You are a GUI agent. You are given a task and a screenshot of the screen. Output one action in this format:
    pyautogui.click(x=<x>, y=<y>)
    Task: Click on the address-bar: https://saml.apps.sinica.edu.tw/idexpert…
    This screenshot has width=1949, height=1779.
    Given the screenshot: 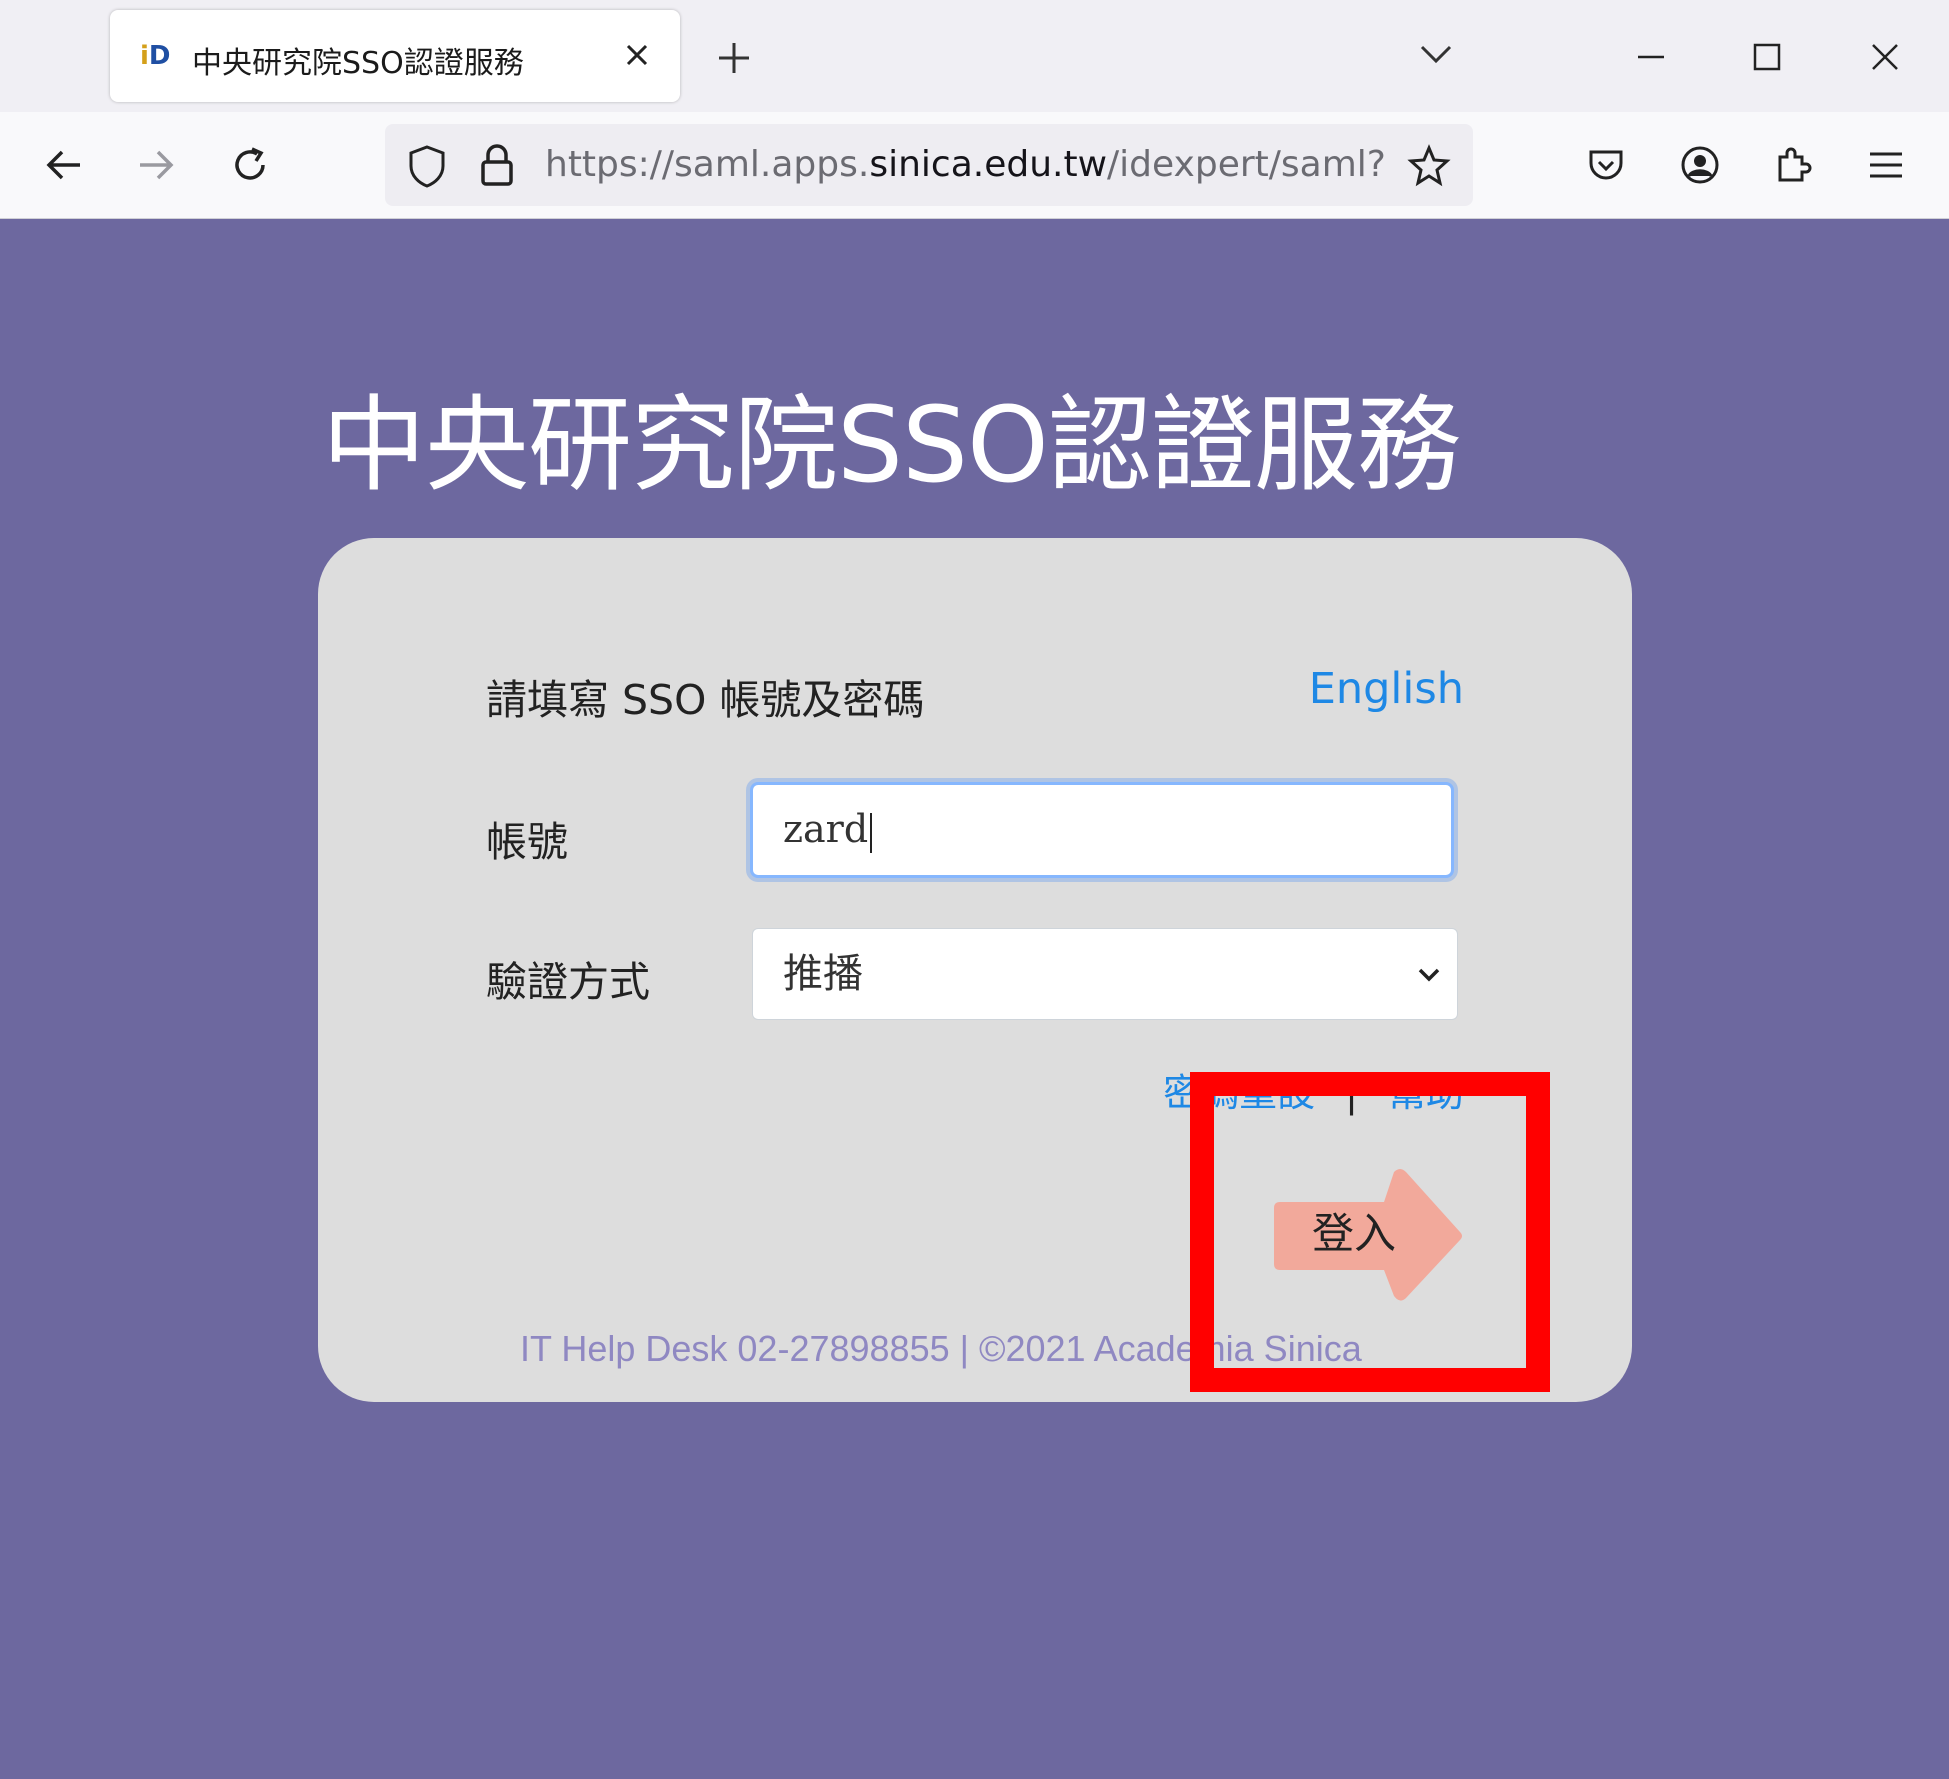 What is the action you would take?
    pyautogui.click(x=929, y=165)
    